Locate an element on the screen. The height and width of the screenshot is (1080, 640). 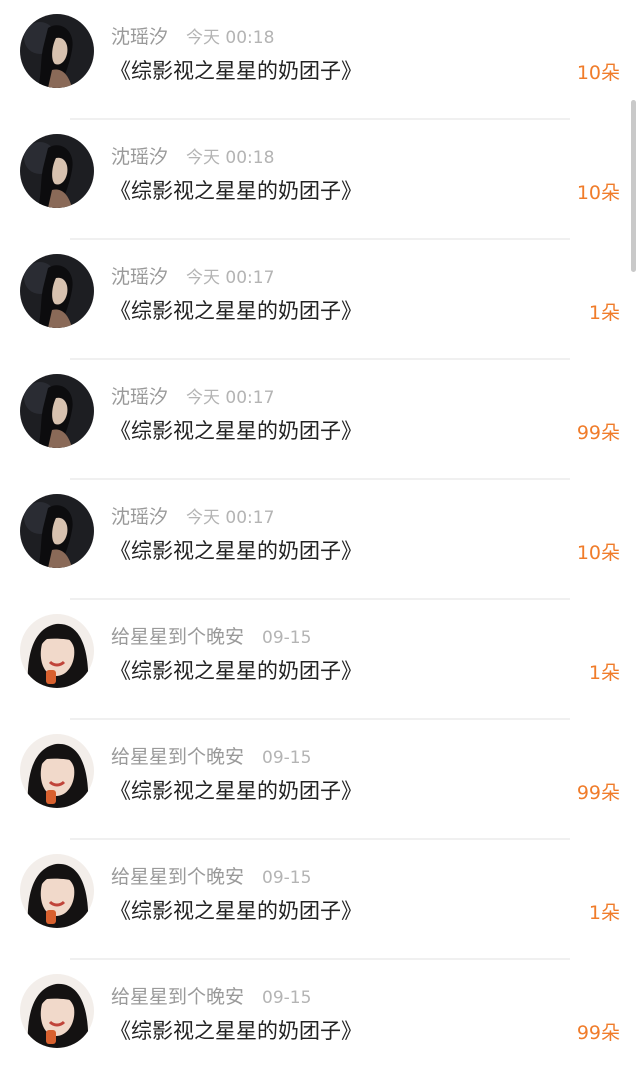
list-item: 沈瑶汐 今天 00:17 《综影视之星星的奶团子》 99朵 is located at coordinates (320, 420).